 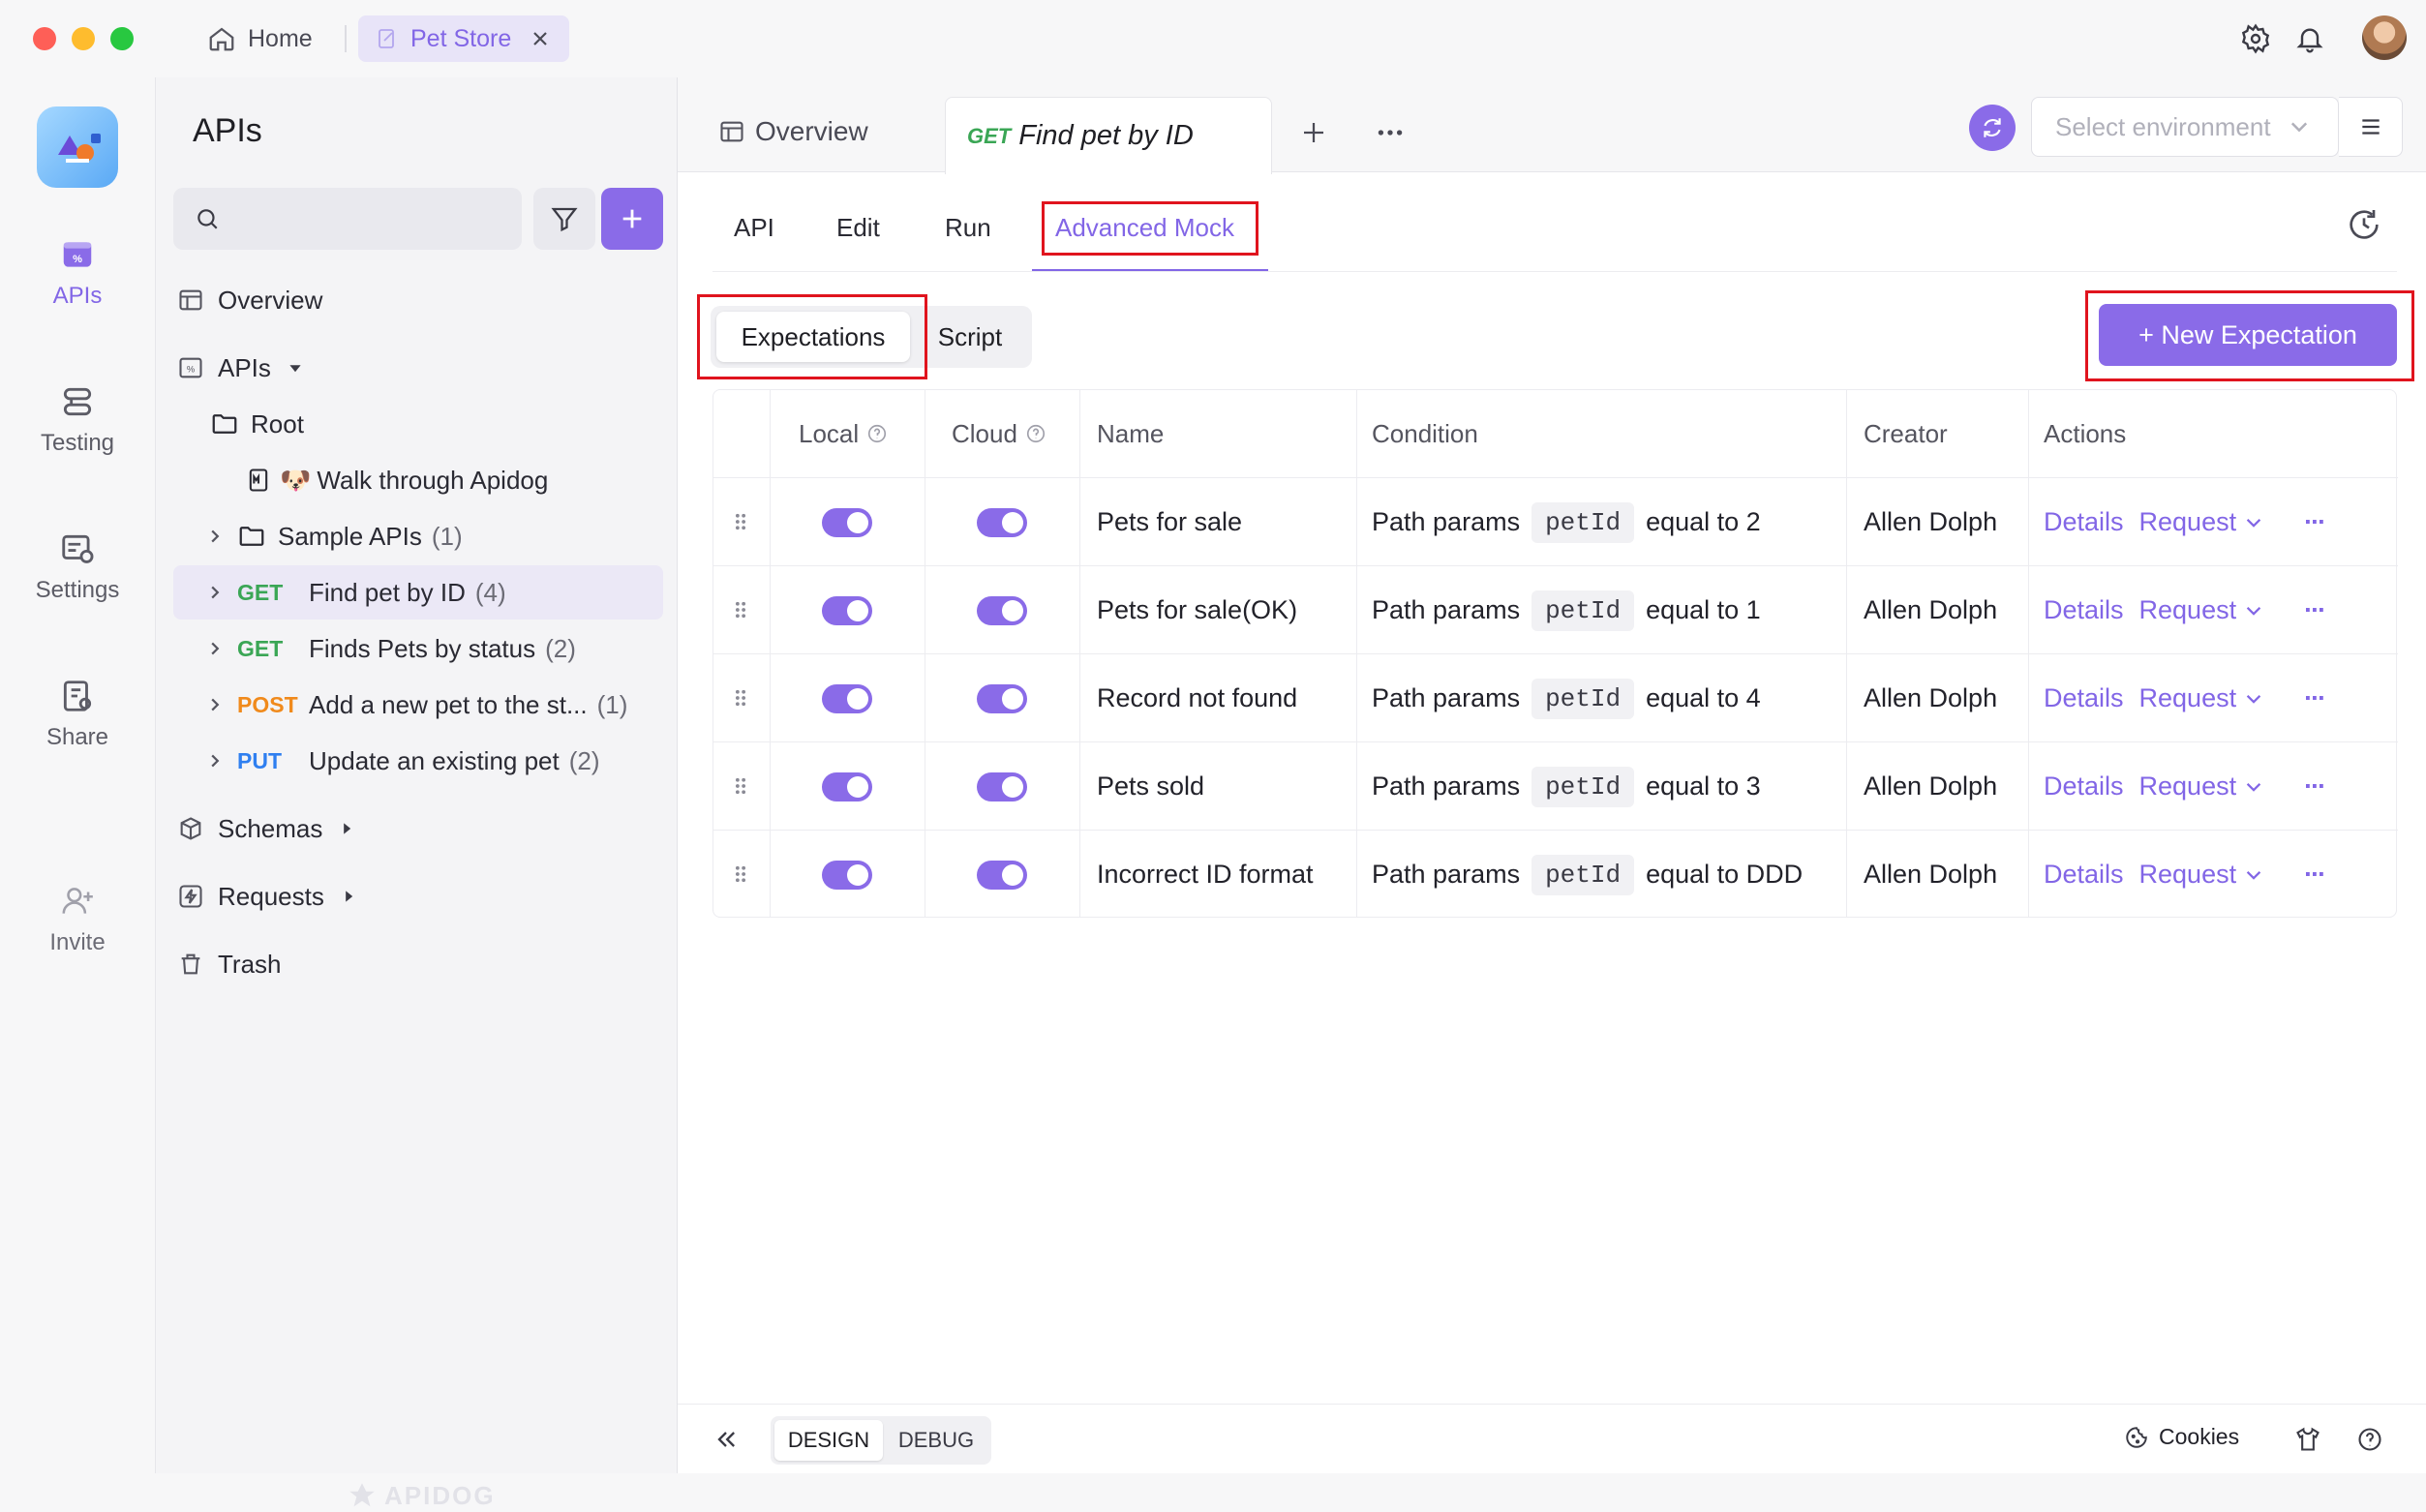 I want to click on tree-item-trash: Trash, so click(x=418, y=964).